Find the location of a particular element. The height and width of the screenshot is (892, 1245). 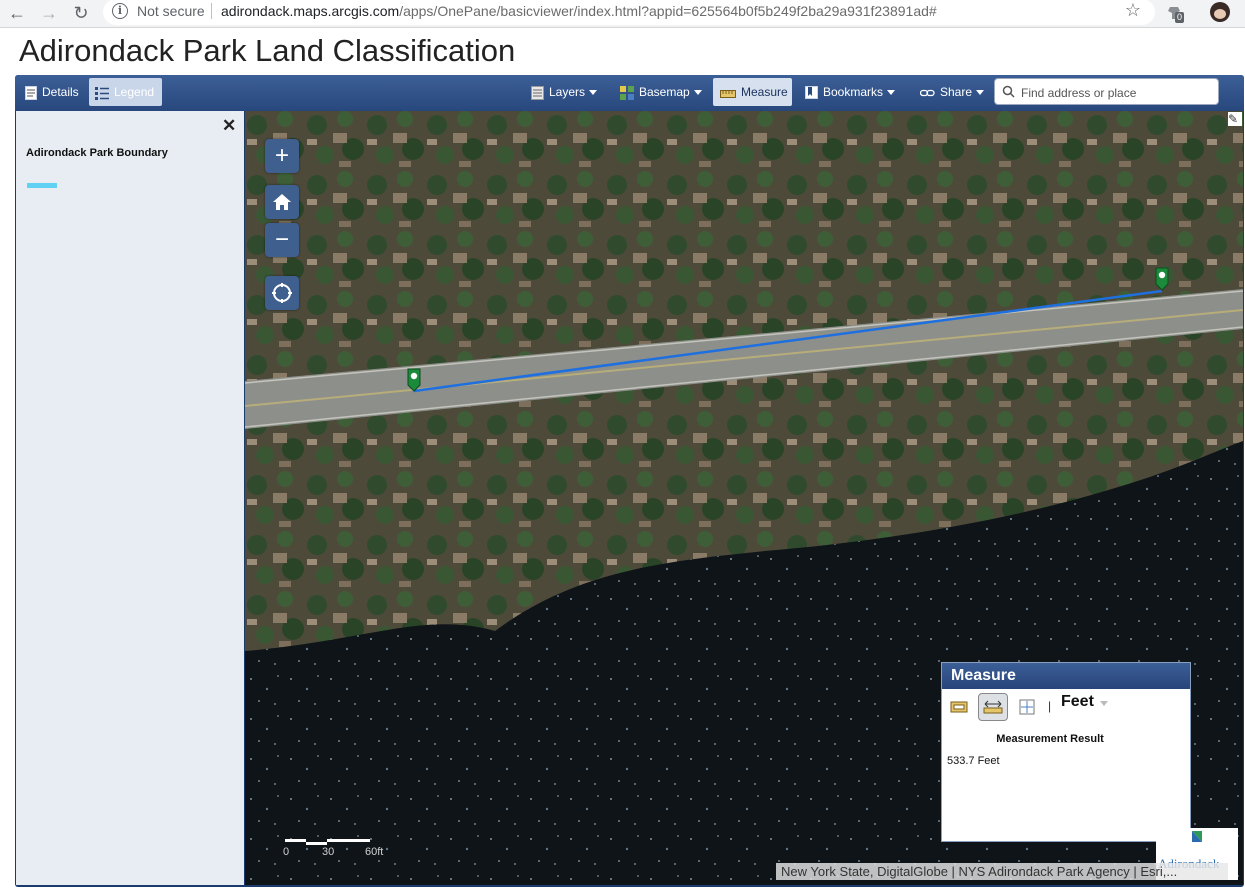

measurement-result-label: Measurement Result is located at coordinates (1050, 739).